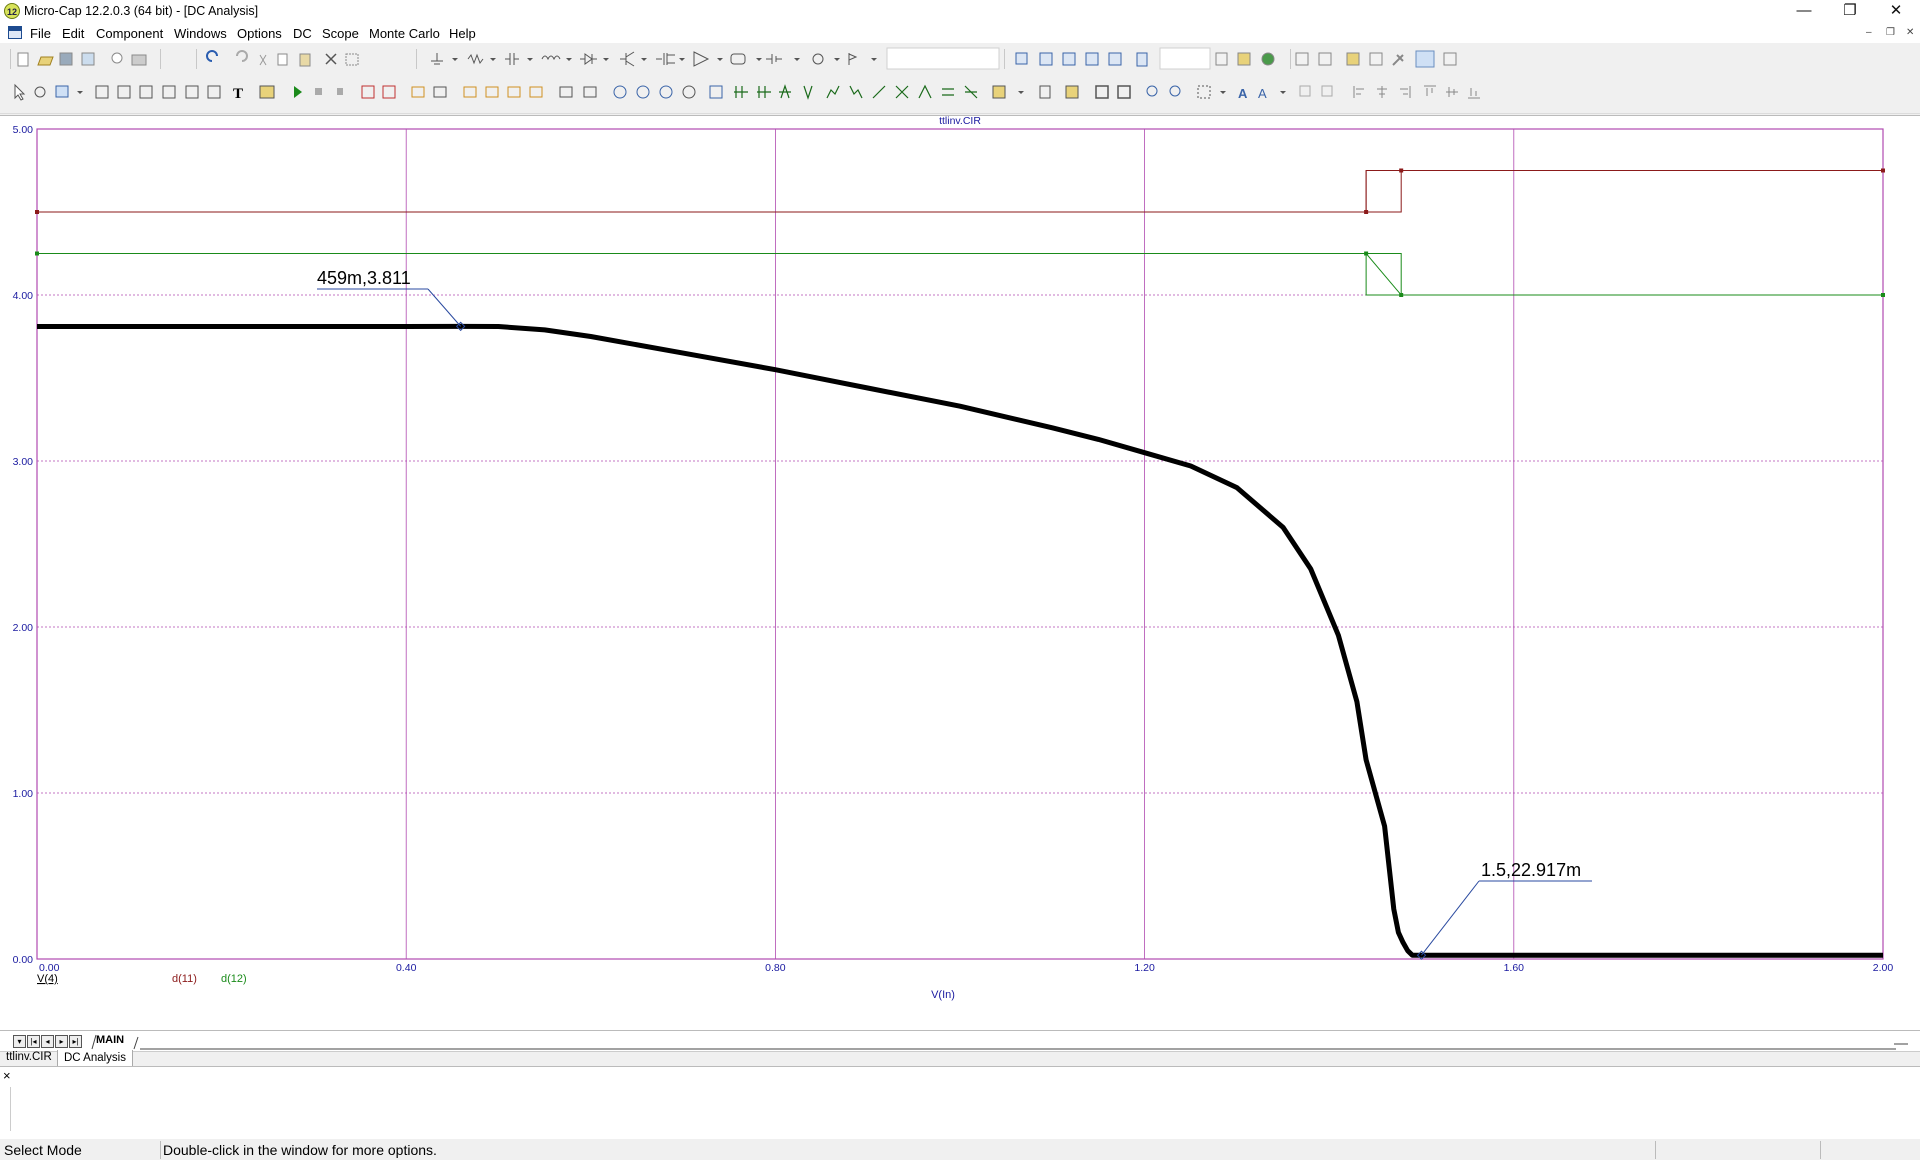 The width and height of the screenshot is (1920, 1160). Describe the element at coordinates (643, 92) in the screenshot. I see `zoom-circle-2-icon` at that location.